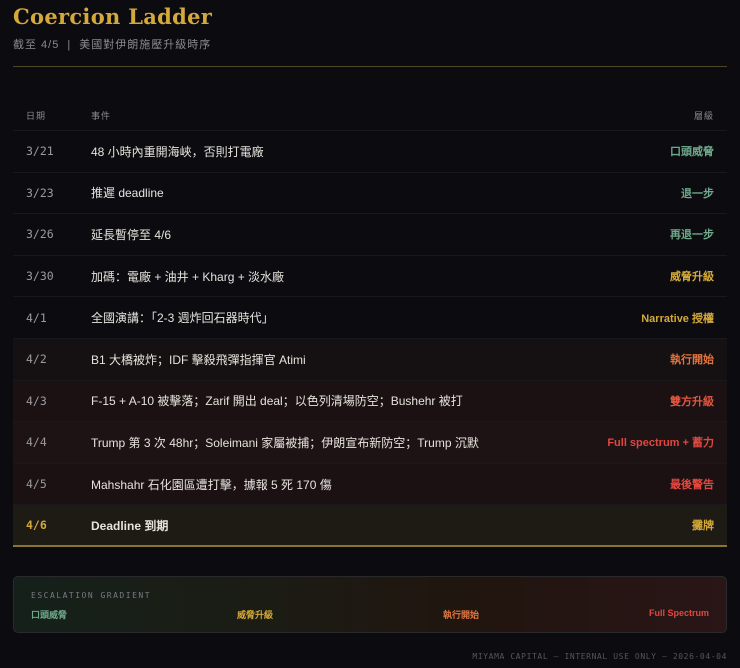  What do you see at coordinates (370, 152) in the screenshot?
I see `table-row: 3/21 48 小時內重開海峽，否則打電廠 口頭威脅` at bounding box center [370, 152].